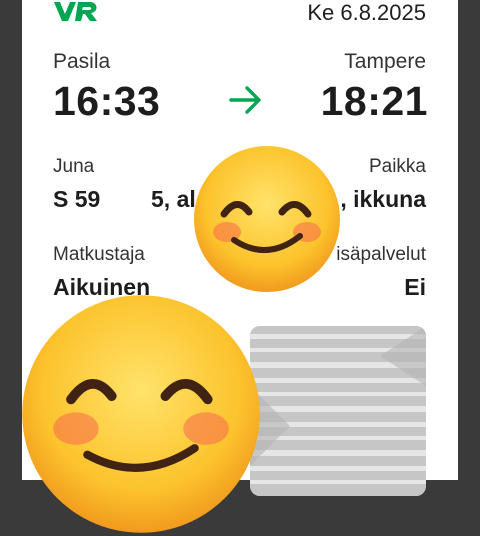 The height and width of the screenshot is (536, 480). Describe the element at coordinates (338, 411) in the screenshot. I see `qr-code-icon` at that location.